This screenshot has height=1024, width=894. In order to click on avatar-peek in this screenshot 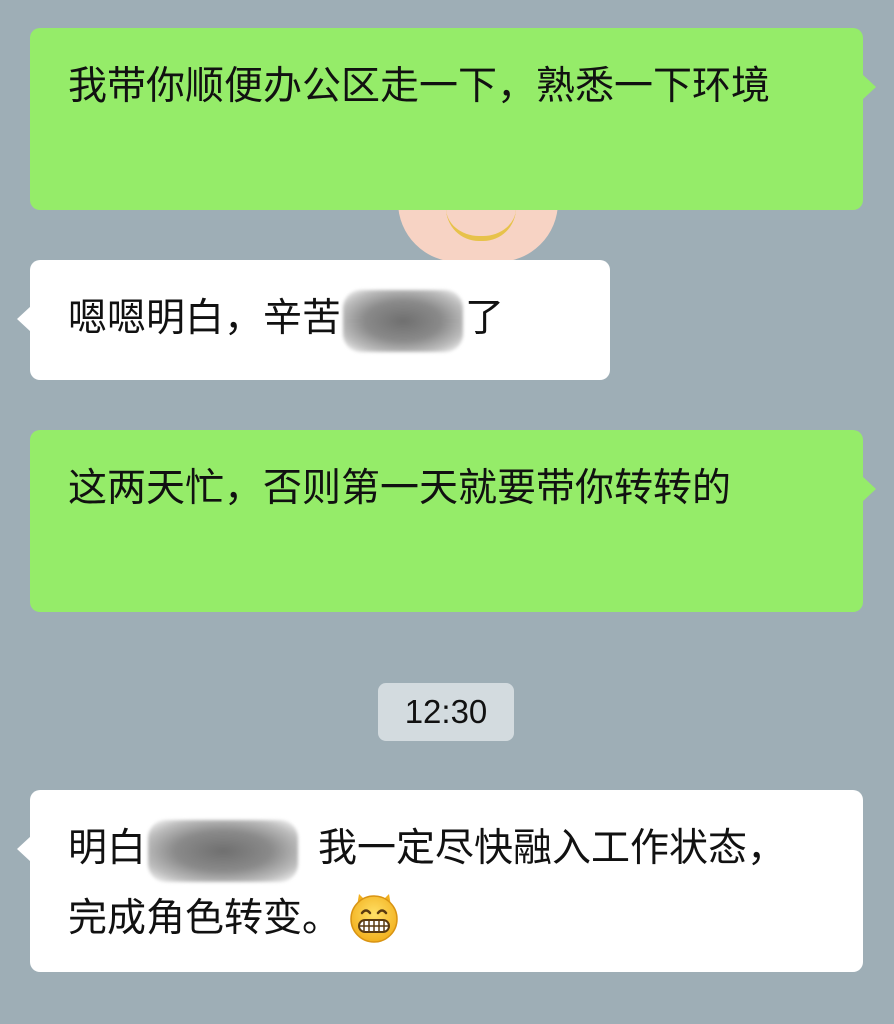, I will do `click(478, 232)`.